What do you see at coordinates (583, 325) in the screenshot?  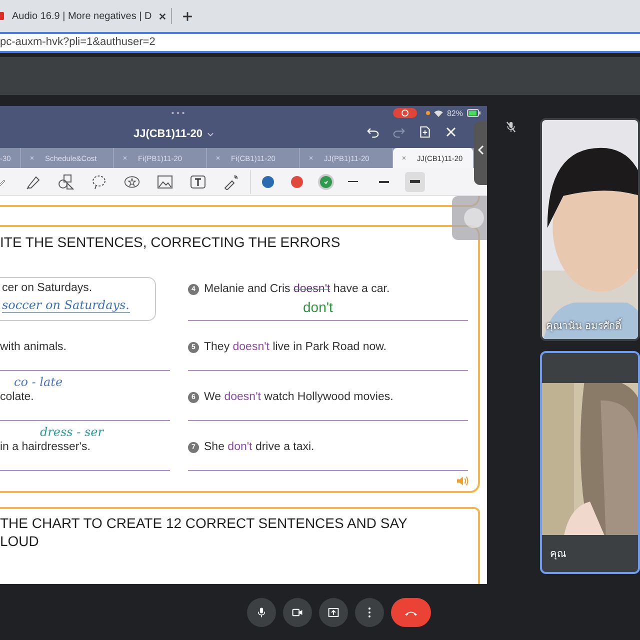 I see `participant-name: คุณานัน อมรศักดิ์` at bounding box center [583, 325].